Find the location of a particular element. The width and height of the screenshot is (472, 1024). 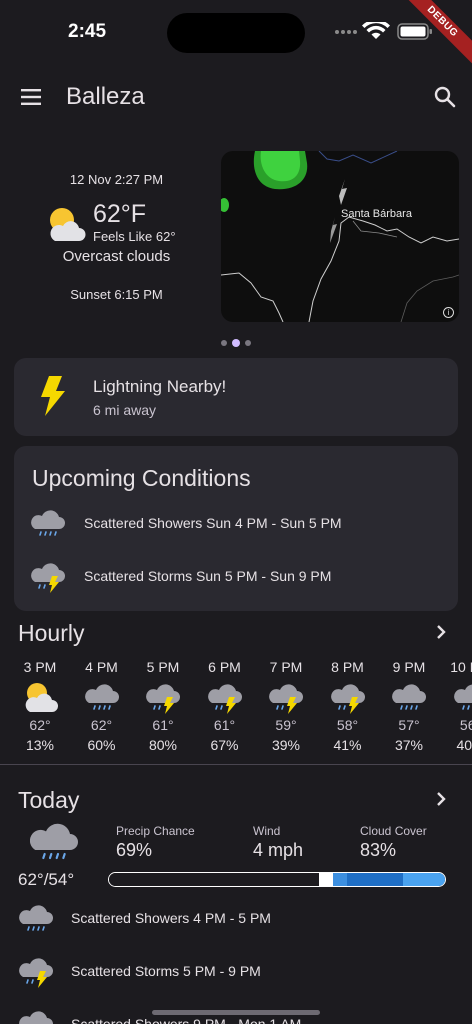

list-item: Scattered Storms Sun 5 PM - Sun 9 PM is located at coordinates (240, 576).